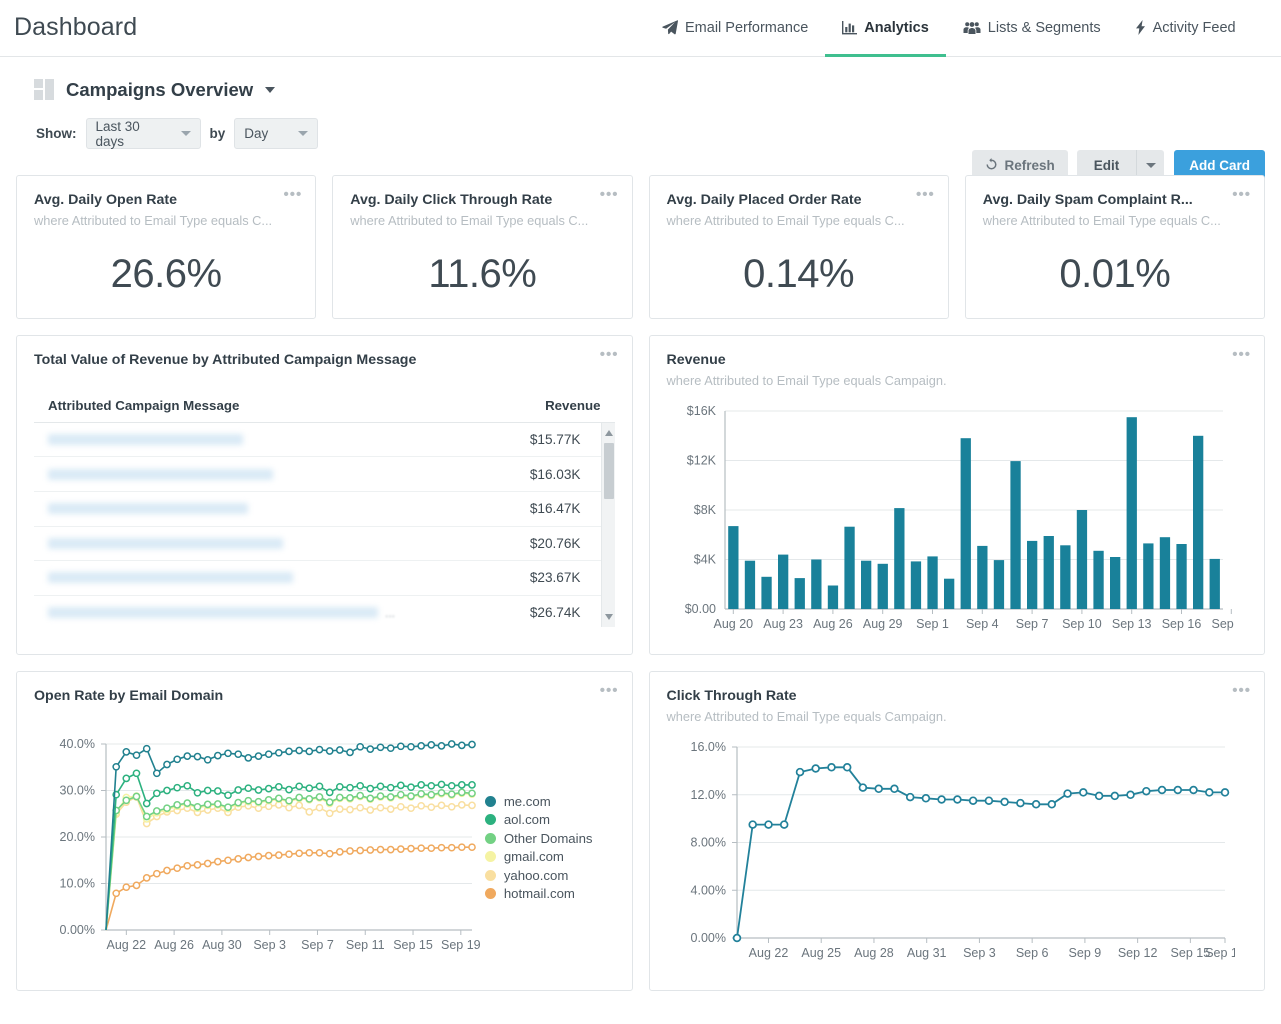 This screenshot has width=1281, height=1024. Describe the element at coordinates (538, 819) in the screenshot. I see `legend-item: aol.com` at that location.